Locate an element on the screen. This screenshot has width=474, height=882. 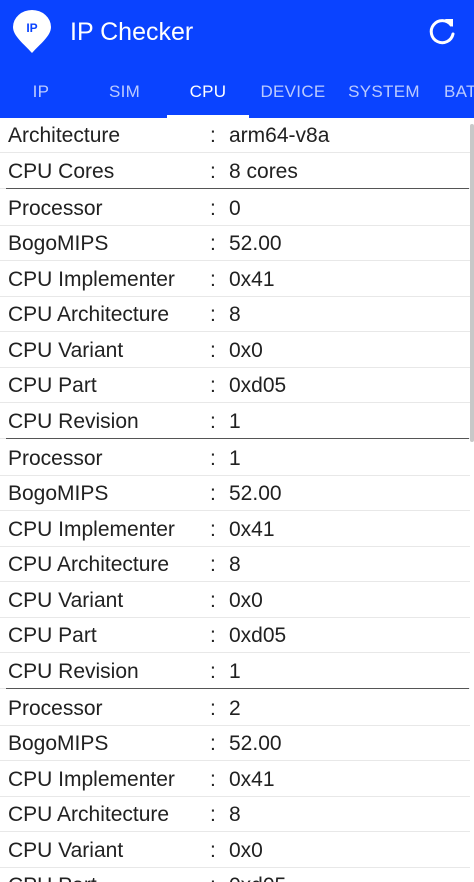
tab-cpu: CPU is located at coordinates (208, 94).